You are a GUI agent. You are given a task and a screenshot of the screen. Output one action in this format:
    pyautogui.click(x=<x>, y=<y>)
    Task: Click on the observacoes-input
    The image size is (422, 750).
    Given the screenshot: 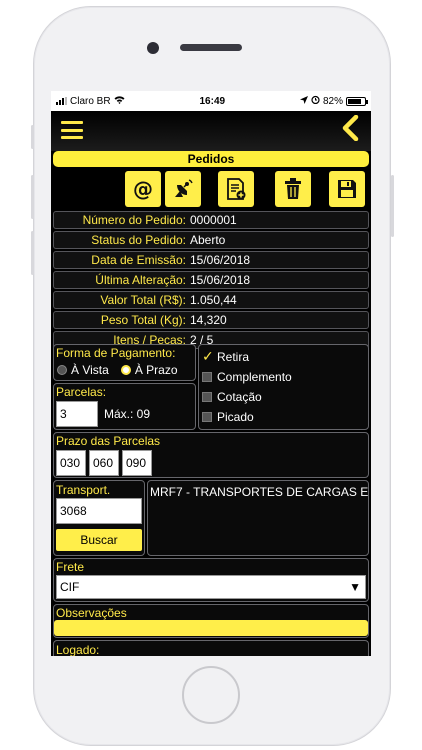 What is the action you would take?
    pyautogui.click(x=211, y=628)
    